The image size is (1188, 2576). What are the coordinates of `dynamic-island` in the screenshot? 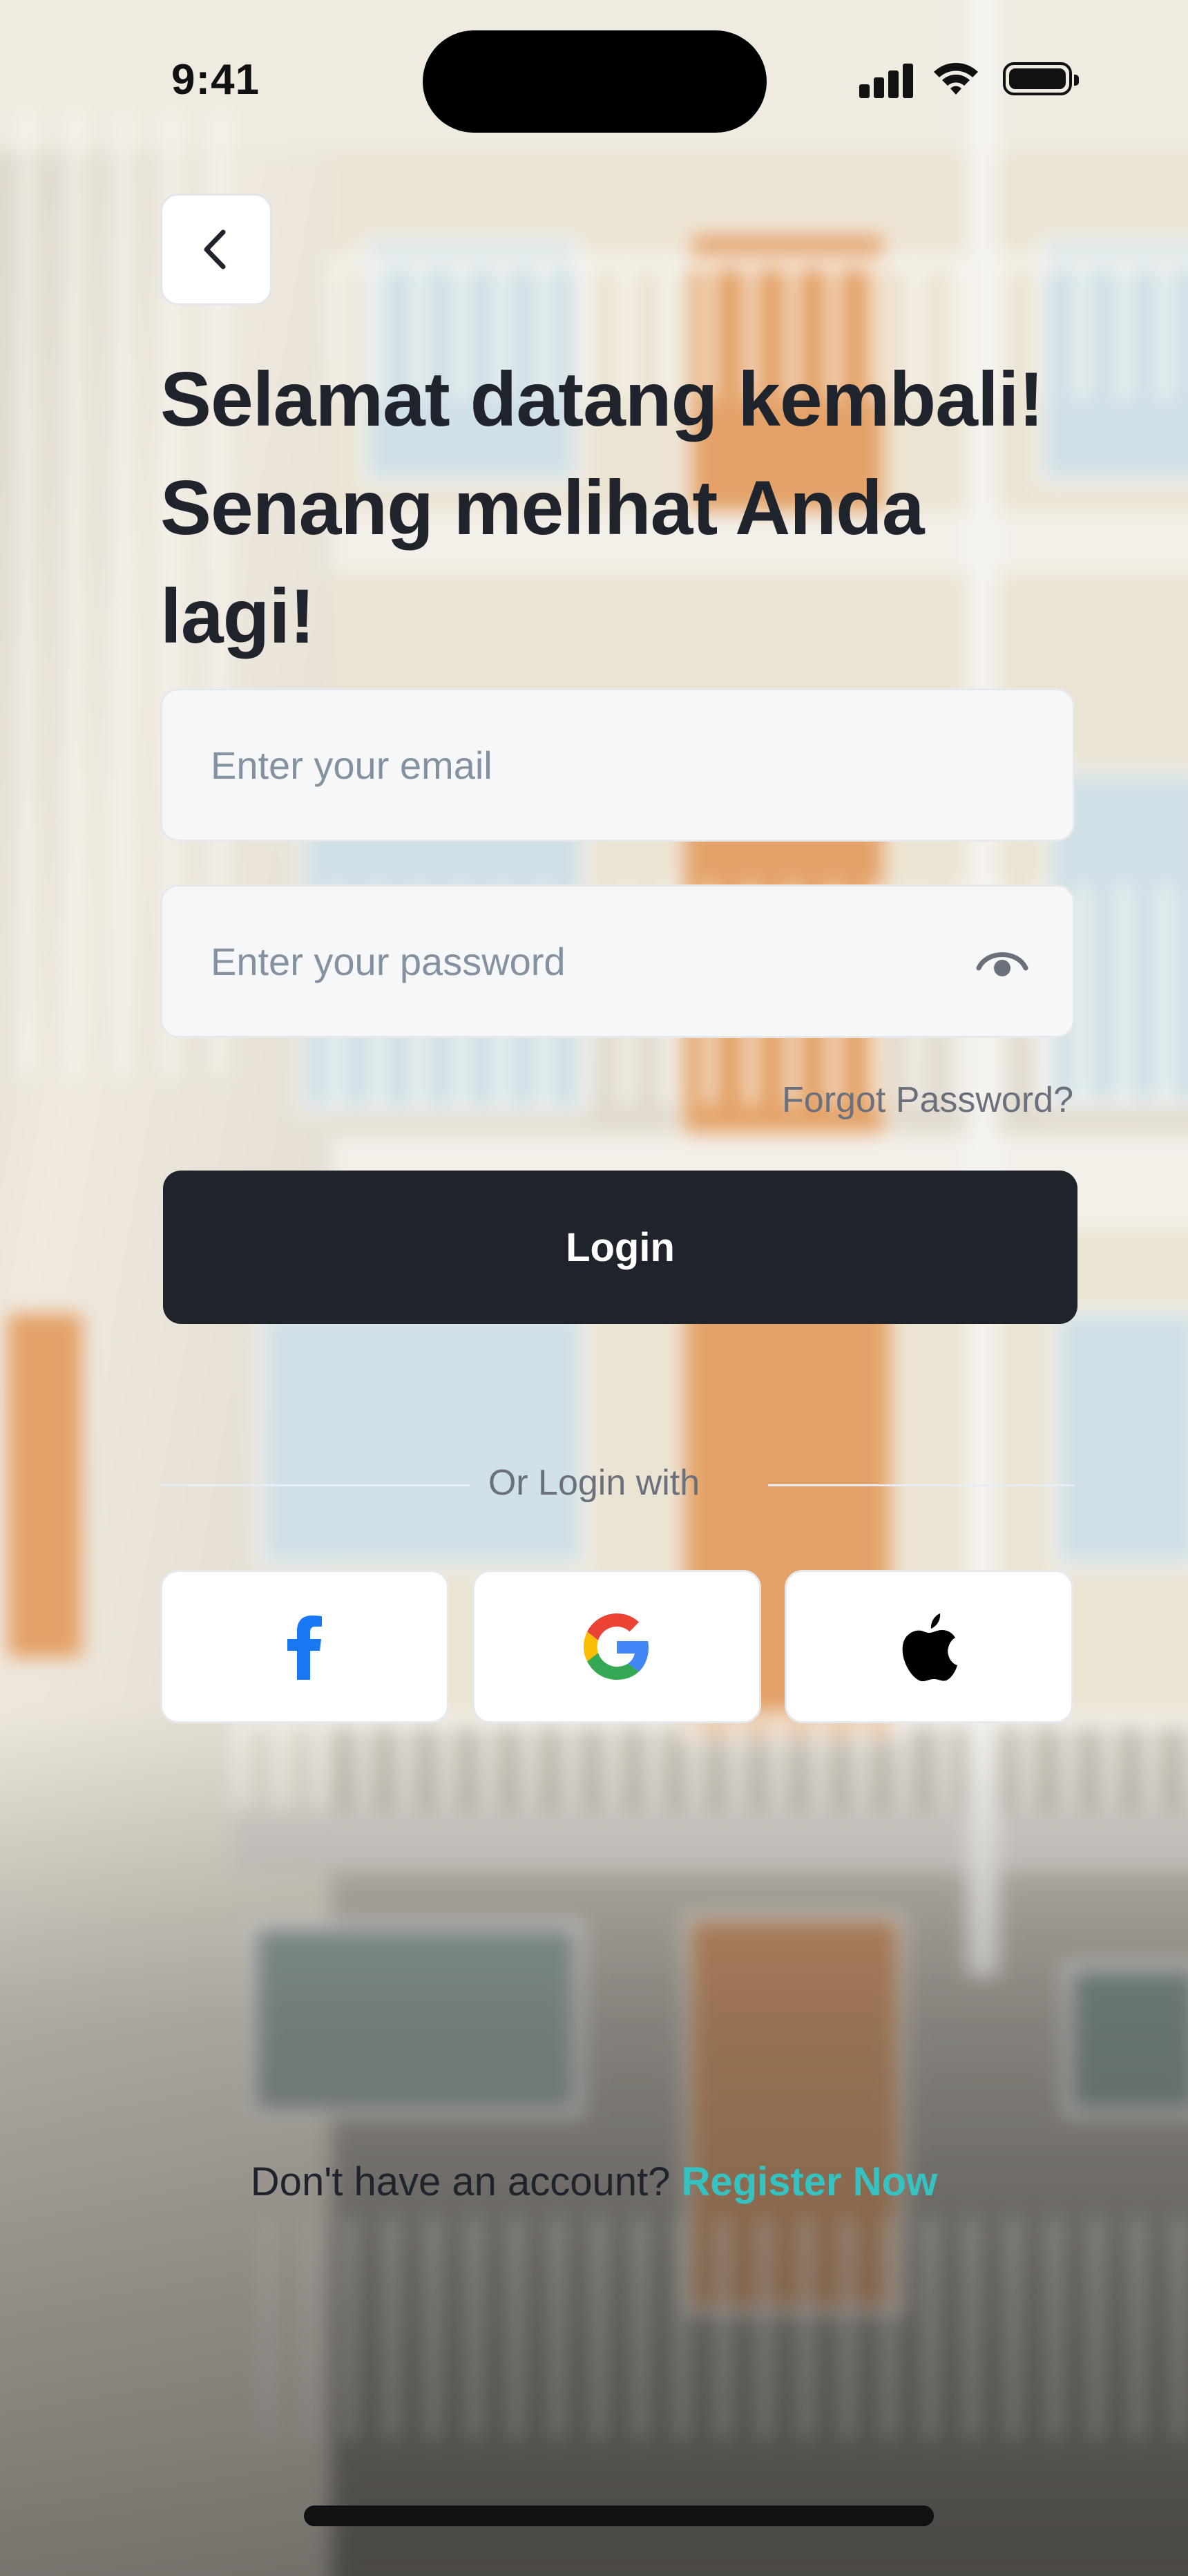 It's located at (595, 81).